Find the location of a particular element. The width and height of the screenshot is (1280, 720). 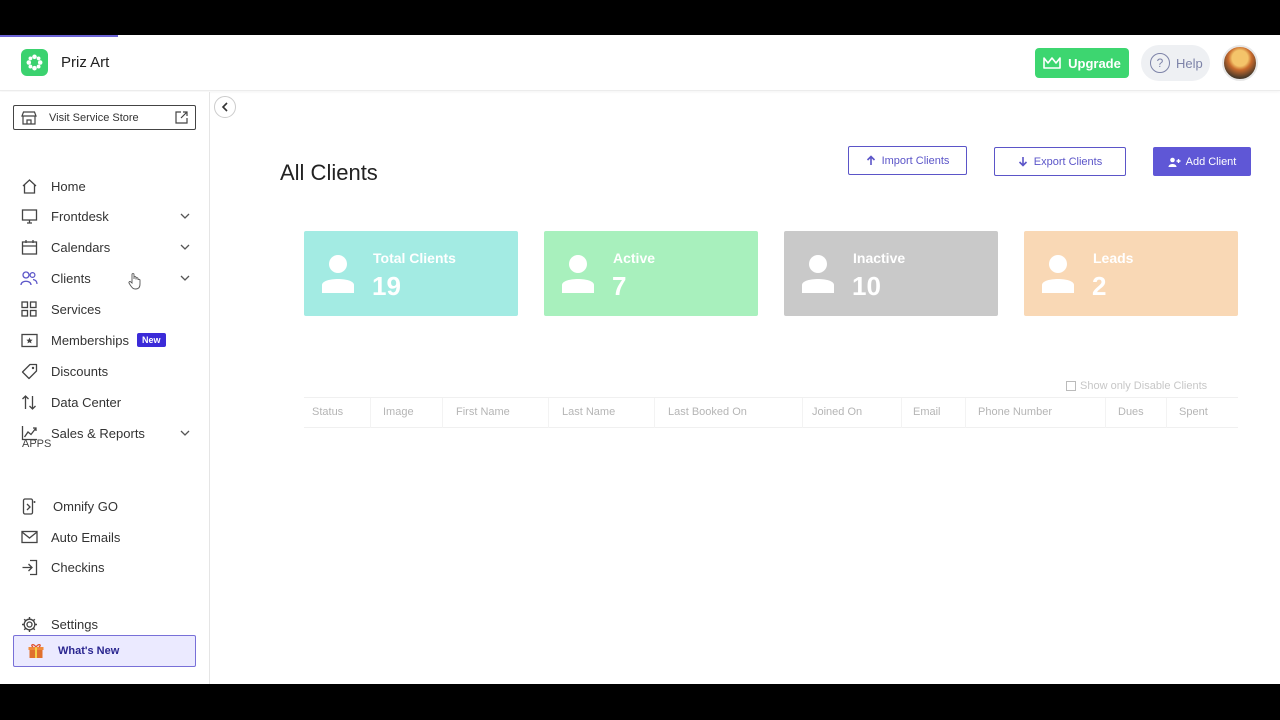

add-client-label: Add Client is located at coordinates (1211, 161).